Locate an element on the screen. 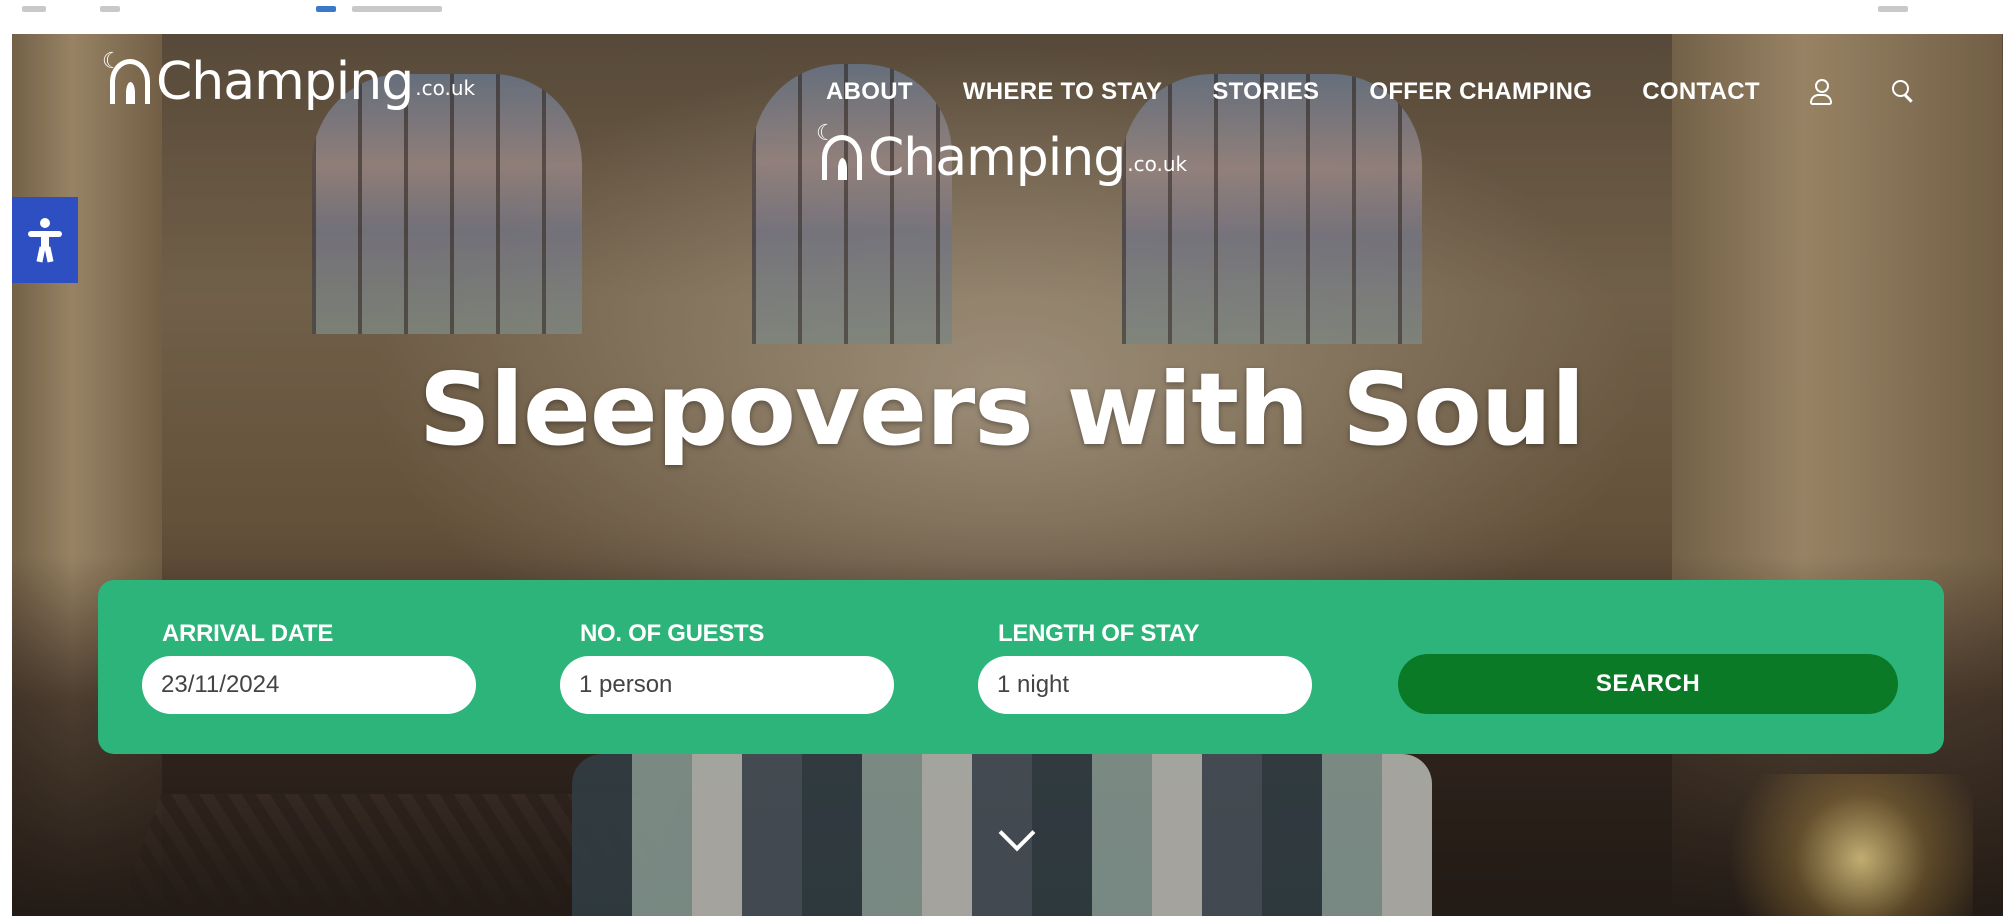 Image resolution: width=2003 pixels, height=916 pixels. user-icon is located at coordinates (1820, 92).